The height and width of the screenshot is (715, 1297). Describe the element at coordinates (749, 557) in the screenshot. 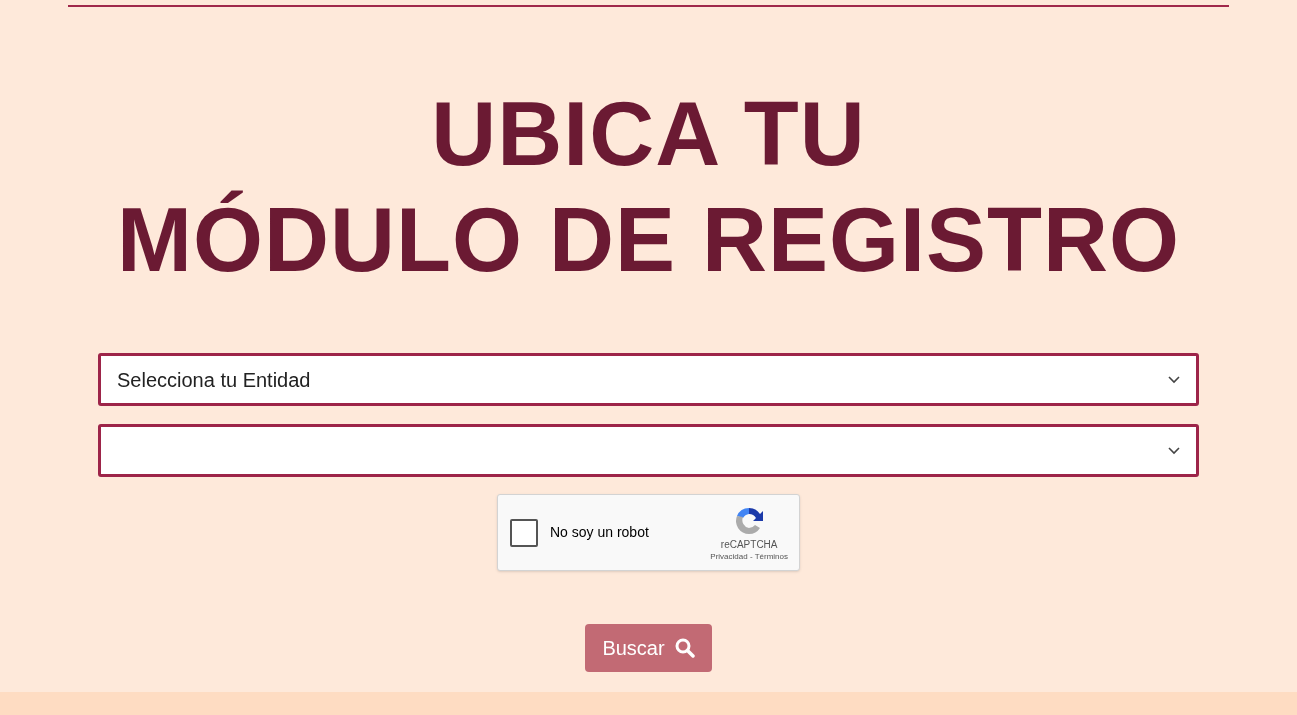

I see `privacy-terms-links: Privacidad - Términos` at that location.